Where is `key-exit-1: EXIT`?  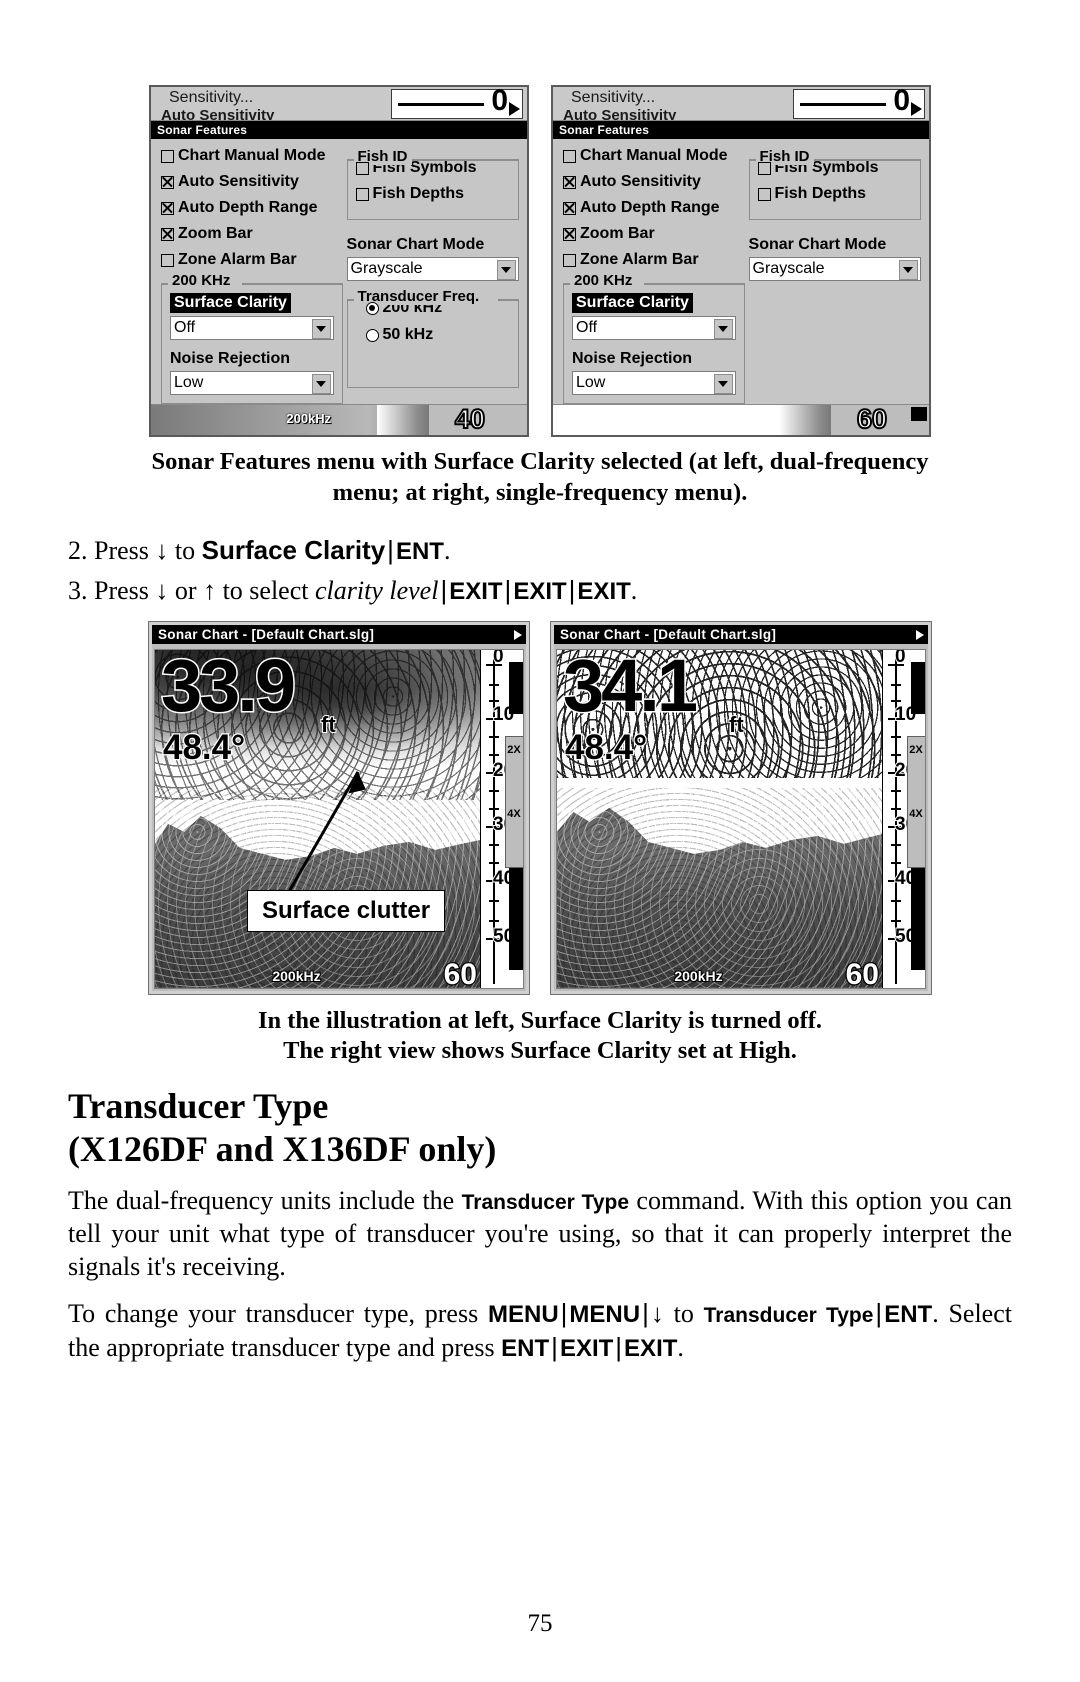
key-exit-1: EXIT is located at coordinates (476, 592).